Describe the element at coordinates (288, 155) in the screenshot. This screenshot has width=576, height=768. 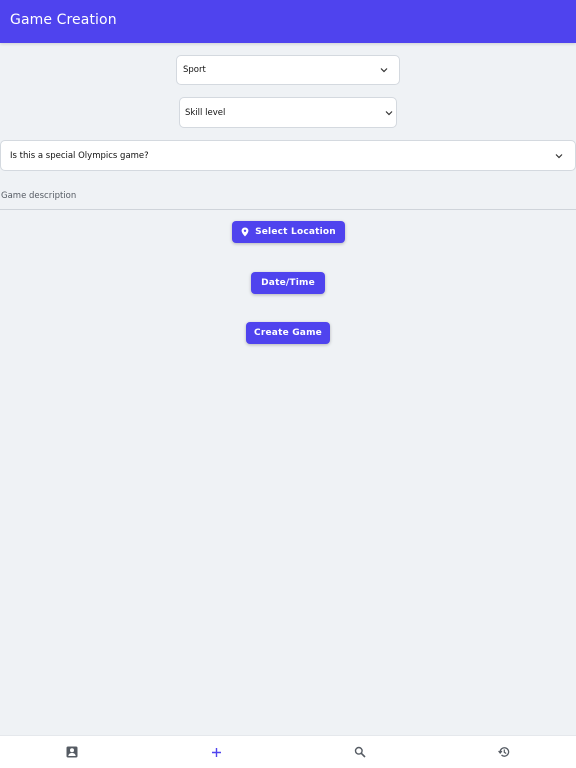
I see `special-olympics-select: Is this a special Olympics game?` at that location.